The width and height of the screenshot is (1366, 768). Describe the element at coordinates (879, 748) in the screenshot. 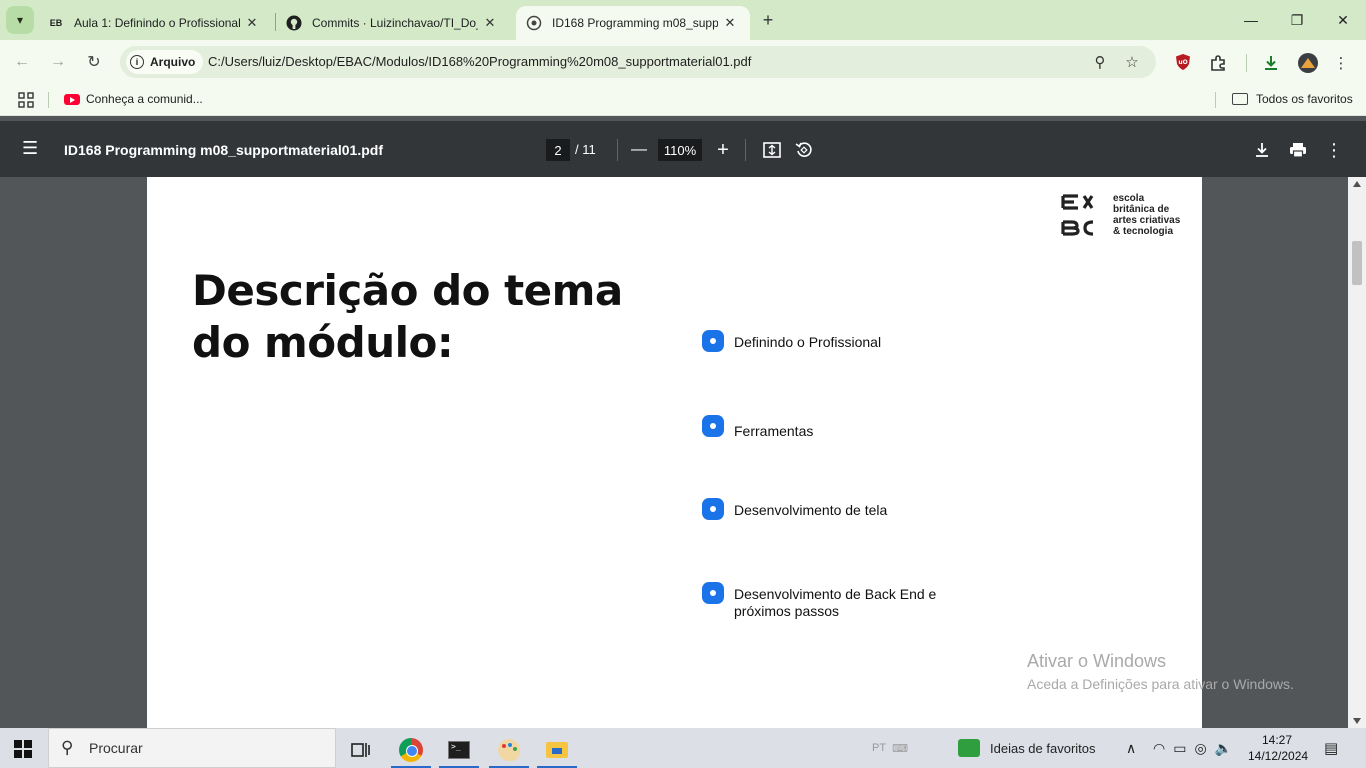

I see `language-label: PT` at that location.